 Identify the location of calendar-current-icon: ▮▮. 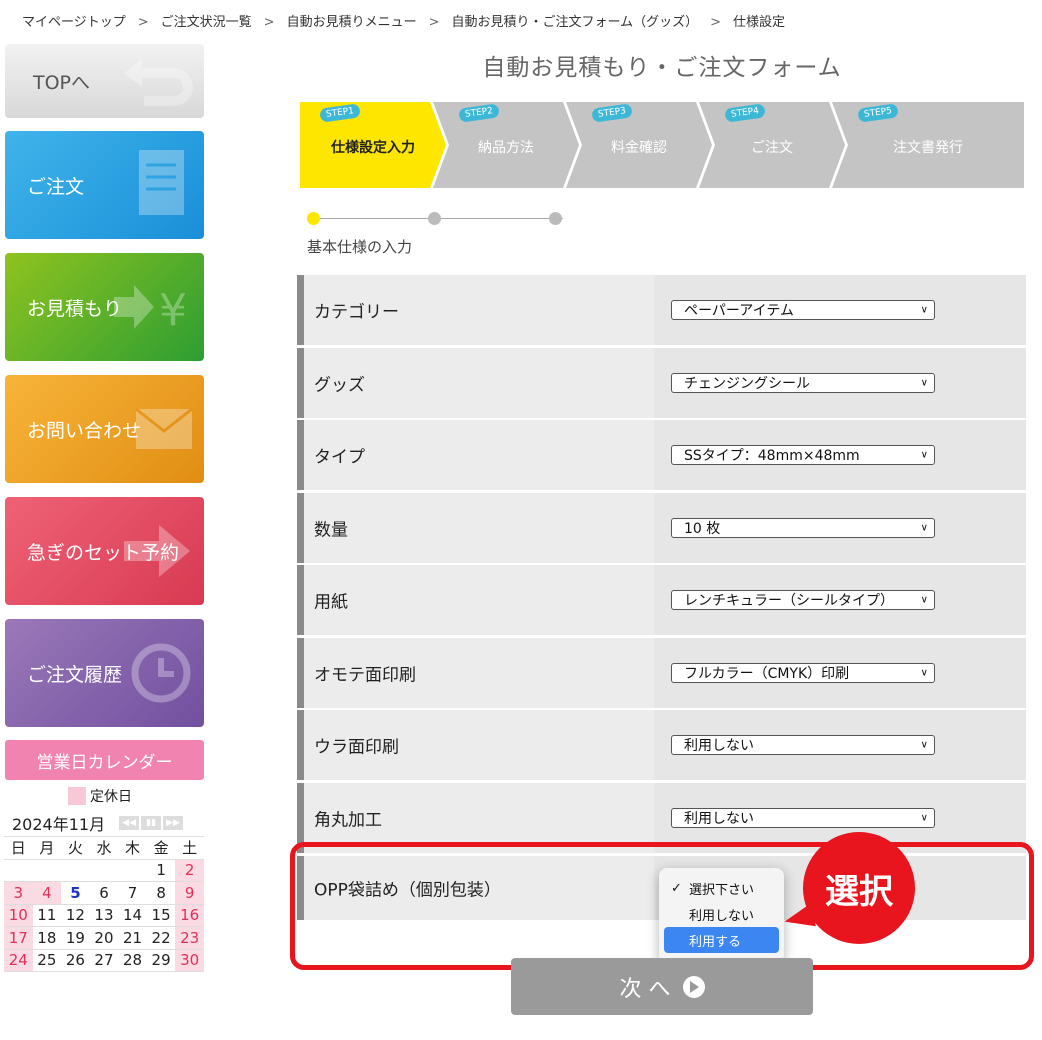
(151, 823).